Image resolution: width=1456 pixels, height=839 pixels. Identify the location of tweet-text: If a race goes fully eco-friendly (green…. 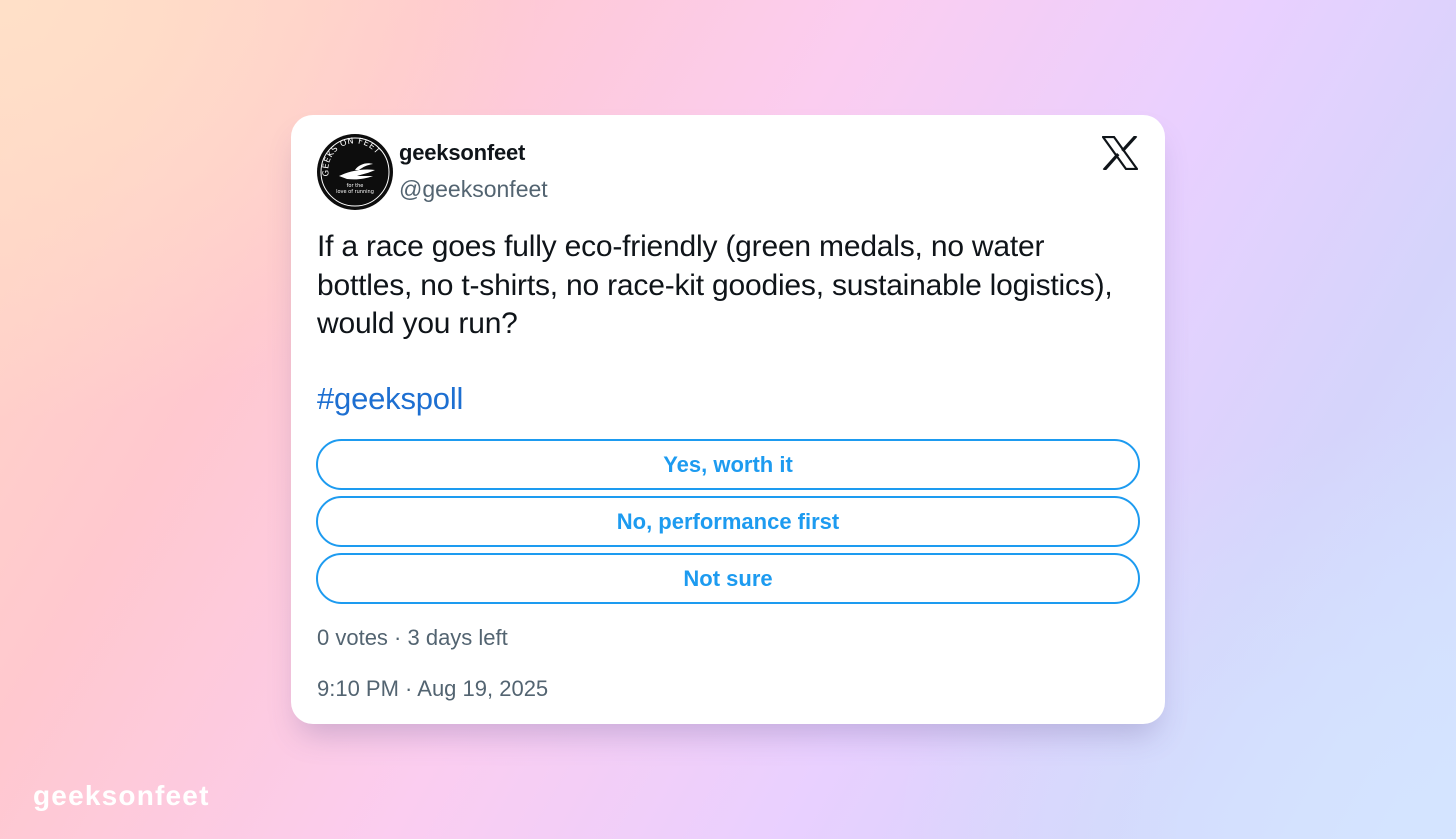
(715, 285).